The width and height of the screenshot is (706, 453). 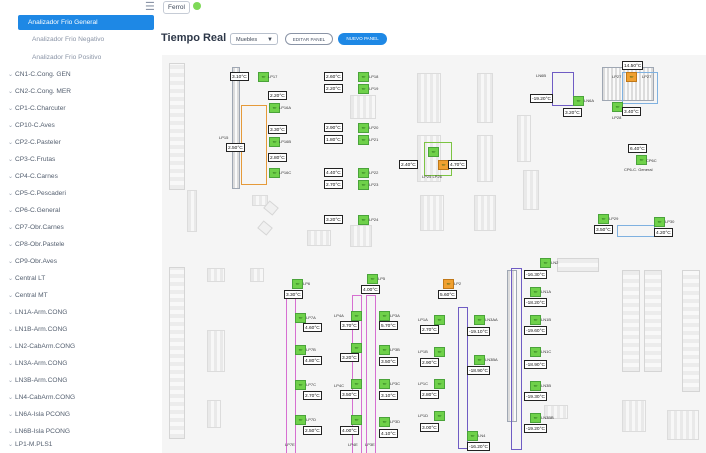 I want to click on reading-lp1a-temp: 2.70°C, so click(x=429, y=329).